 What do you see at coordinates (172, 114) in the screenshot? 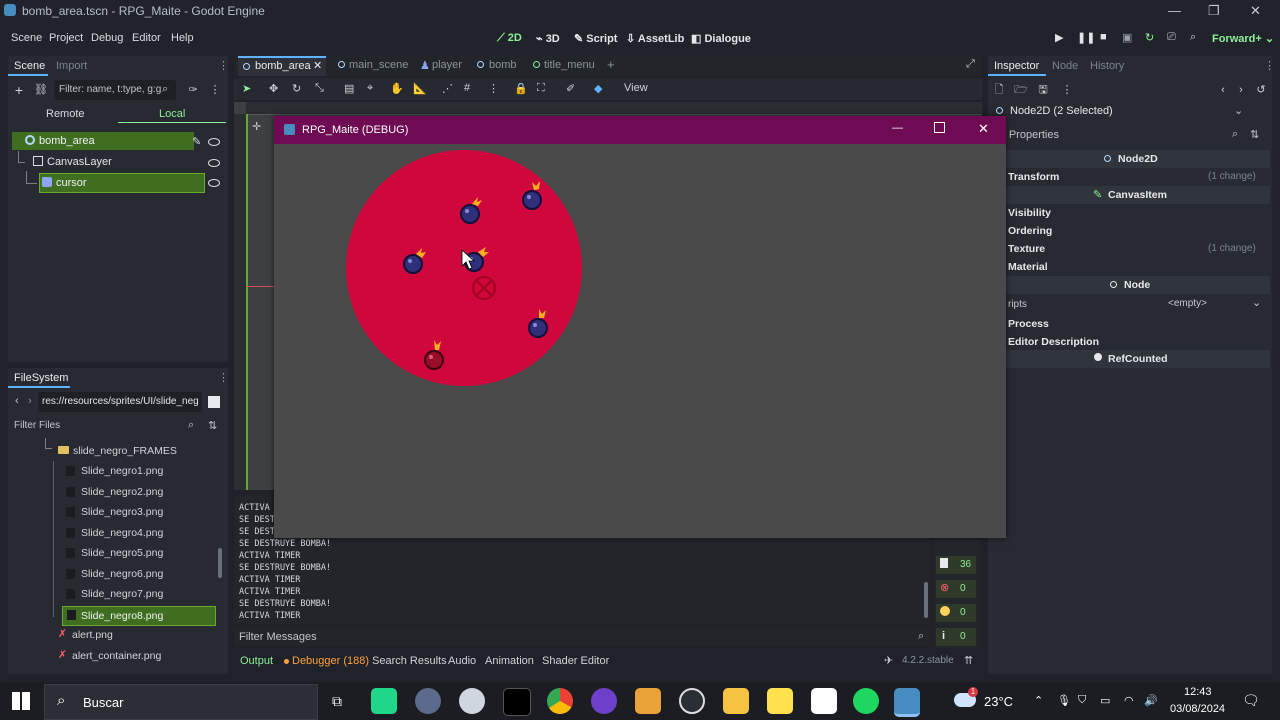
I see `local-toggle: Local` at bounding box center [172, 114].